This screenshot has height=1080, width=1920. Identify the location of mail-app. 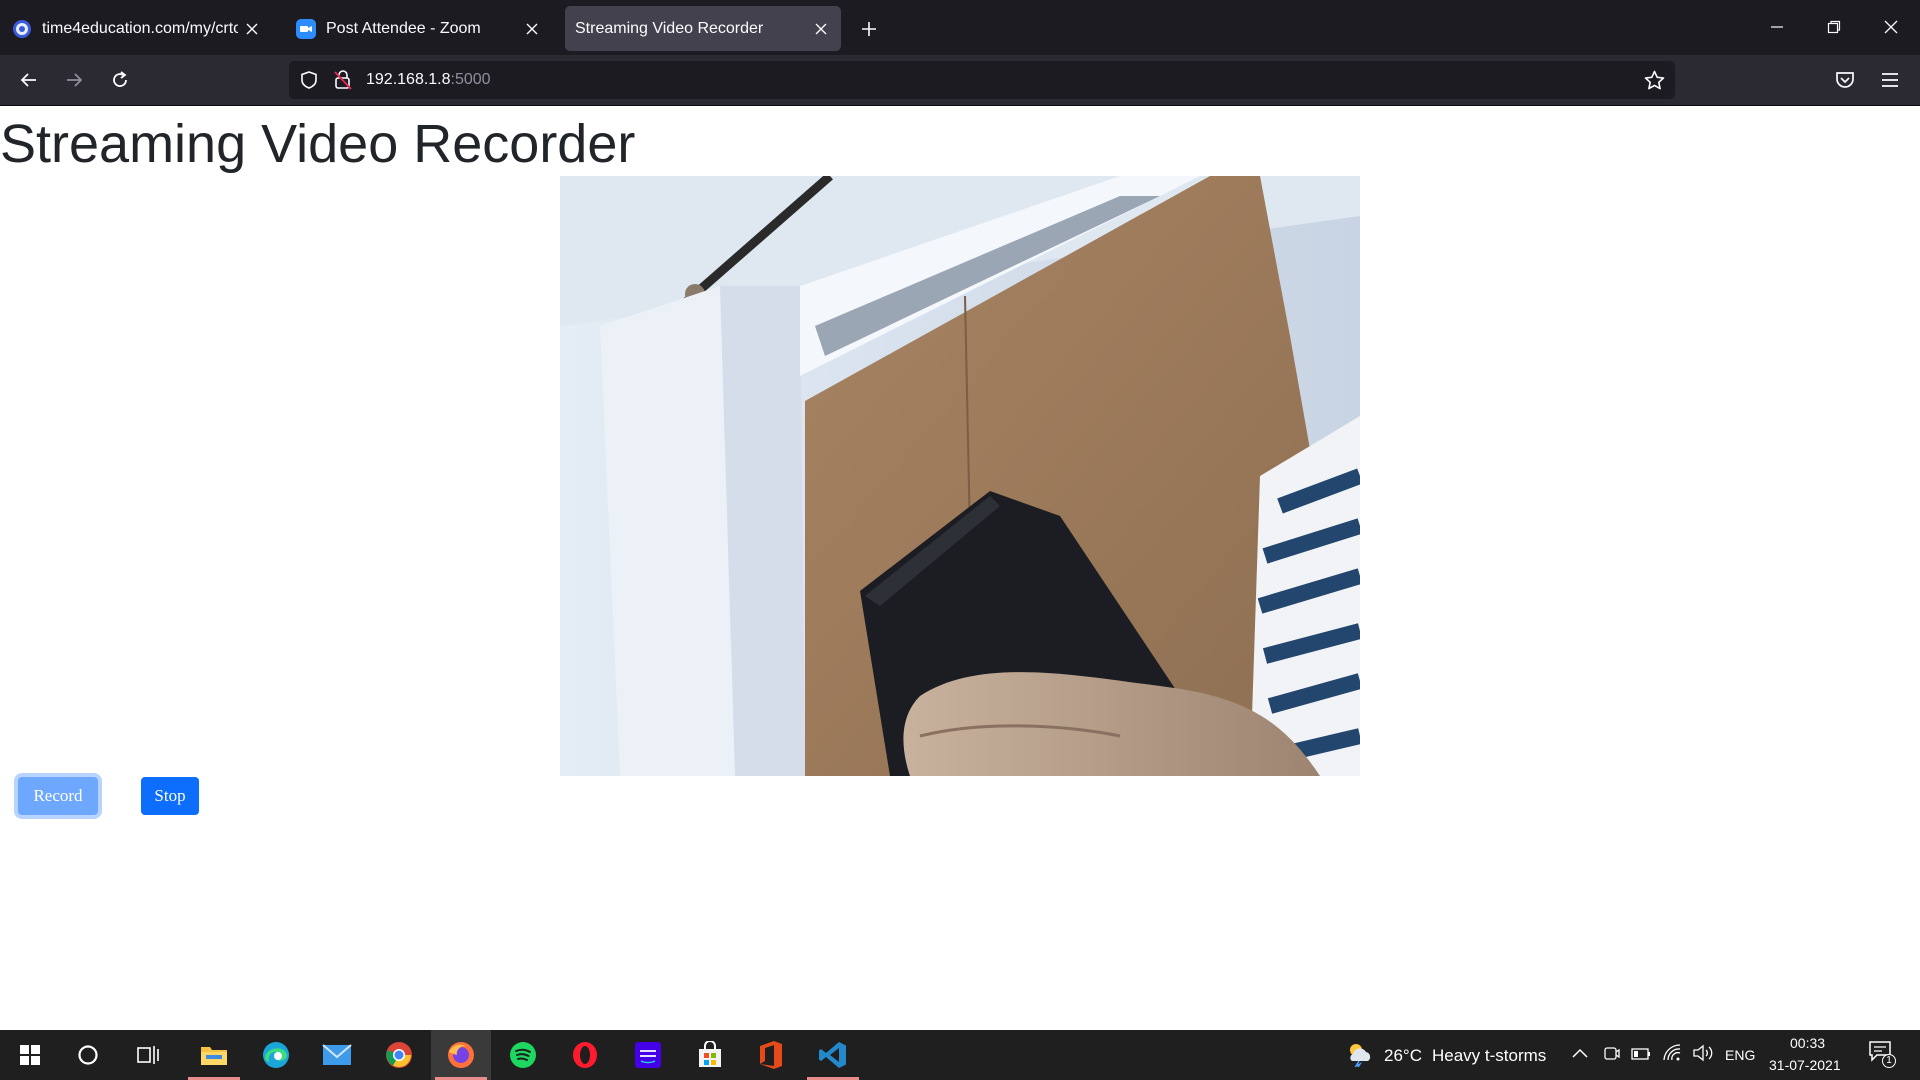
(337, 1055).